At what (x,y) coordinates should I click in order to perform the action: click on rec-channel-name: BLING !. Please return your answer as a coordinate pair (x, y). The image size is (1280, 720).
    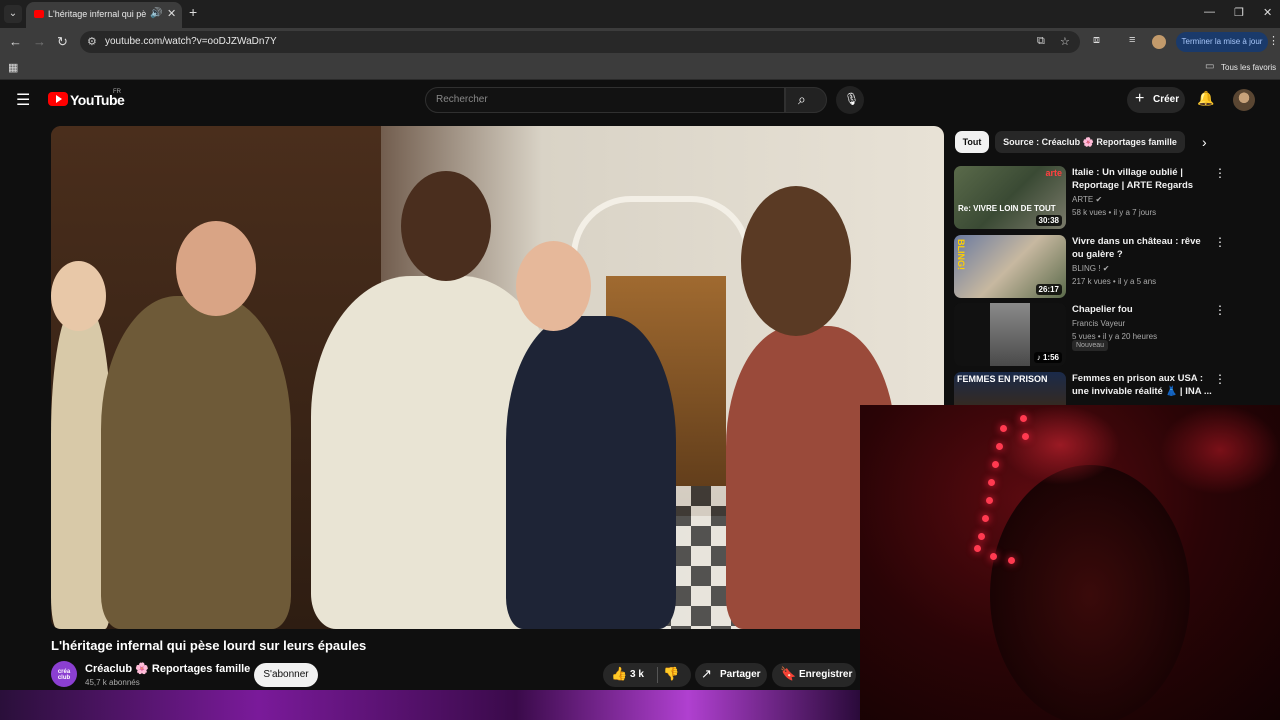
    Looking at the image, I should click on (1086, 268).